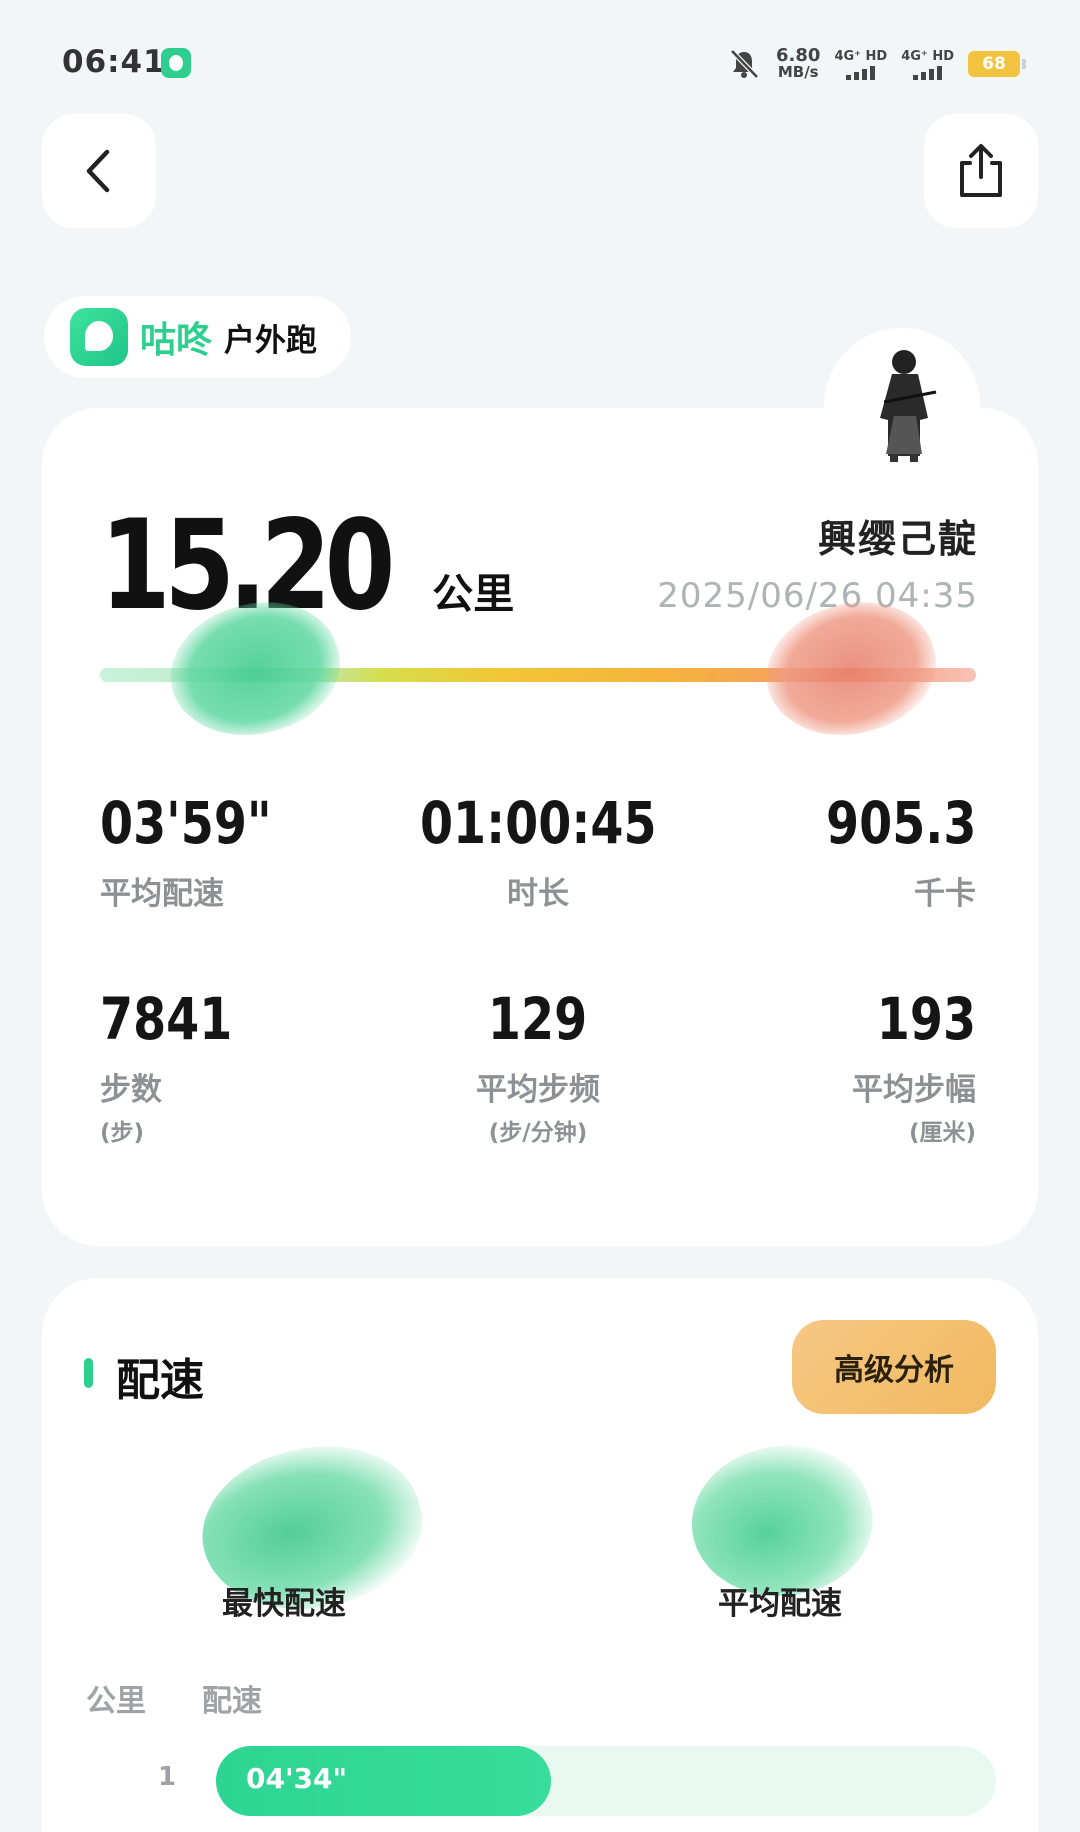 This screenshot has height=1832, width=1080. What do you see at coordinates (114, 62) in the screenshot?
I see `status-time: 06:41` at bounding box center [114, 62].